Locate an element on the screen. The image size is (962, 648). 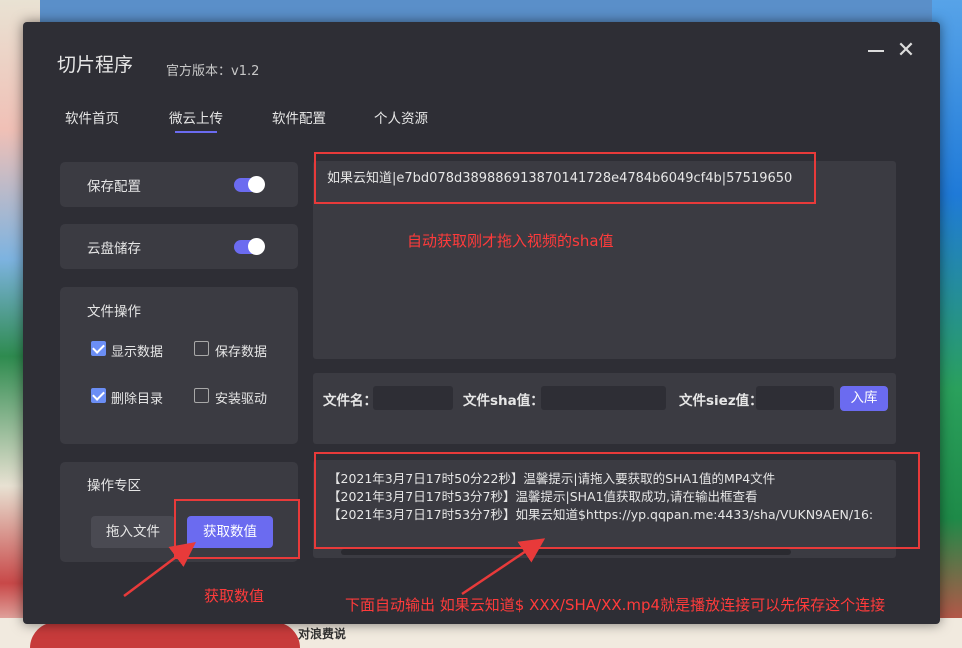
annotation-arrows is located at coordinates (334, 567).